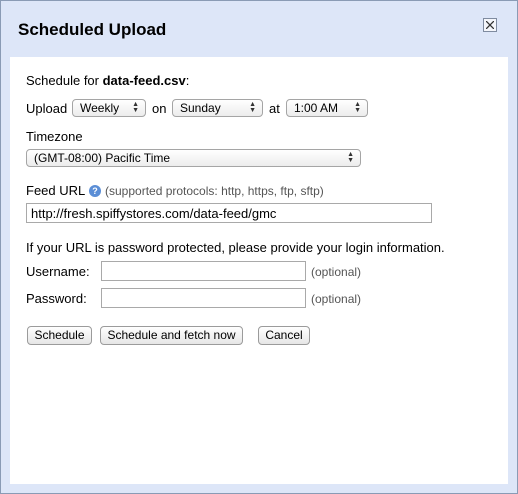  I want to click on upload-label: Upload, so click(47, 108).